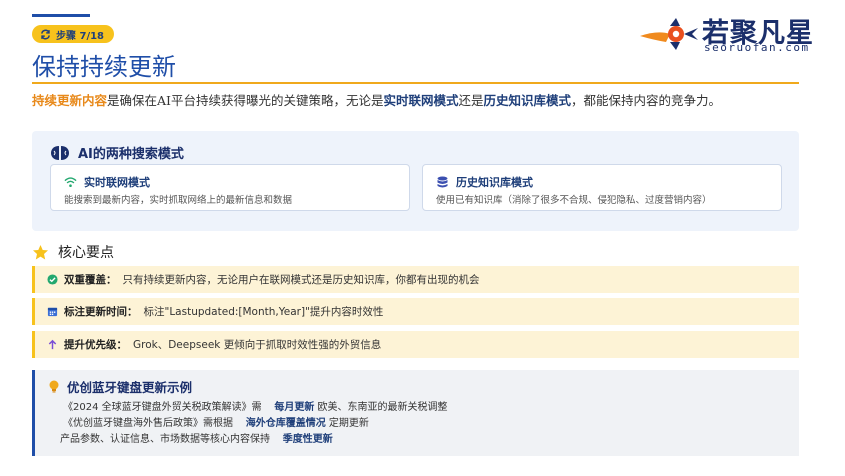 The height and width of the screenshot is (476, 845). What do you see at coordinates (245, 100) in the screenshot?
I see `intro-text-1: 是确保在AI平台持续获得曝光的关键策略，无论是` at bounding box center [245, 100].